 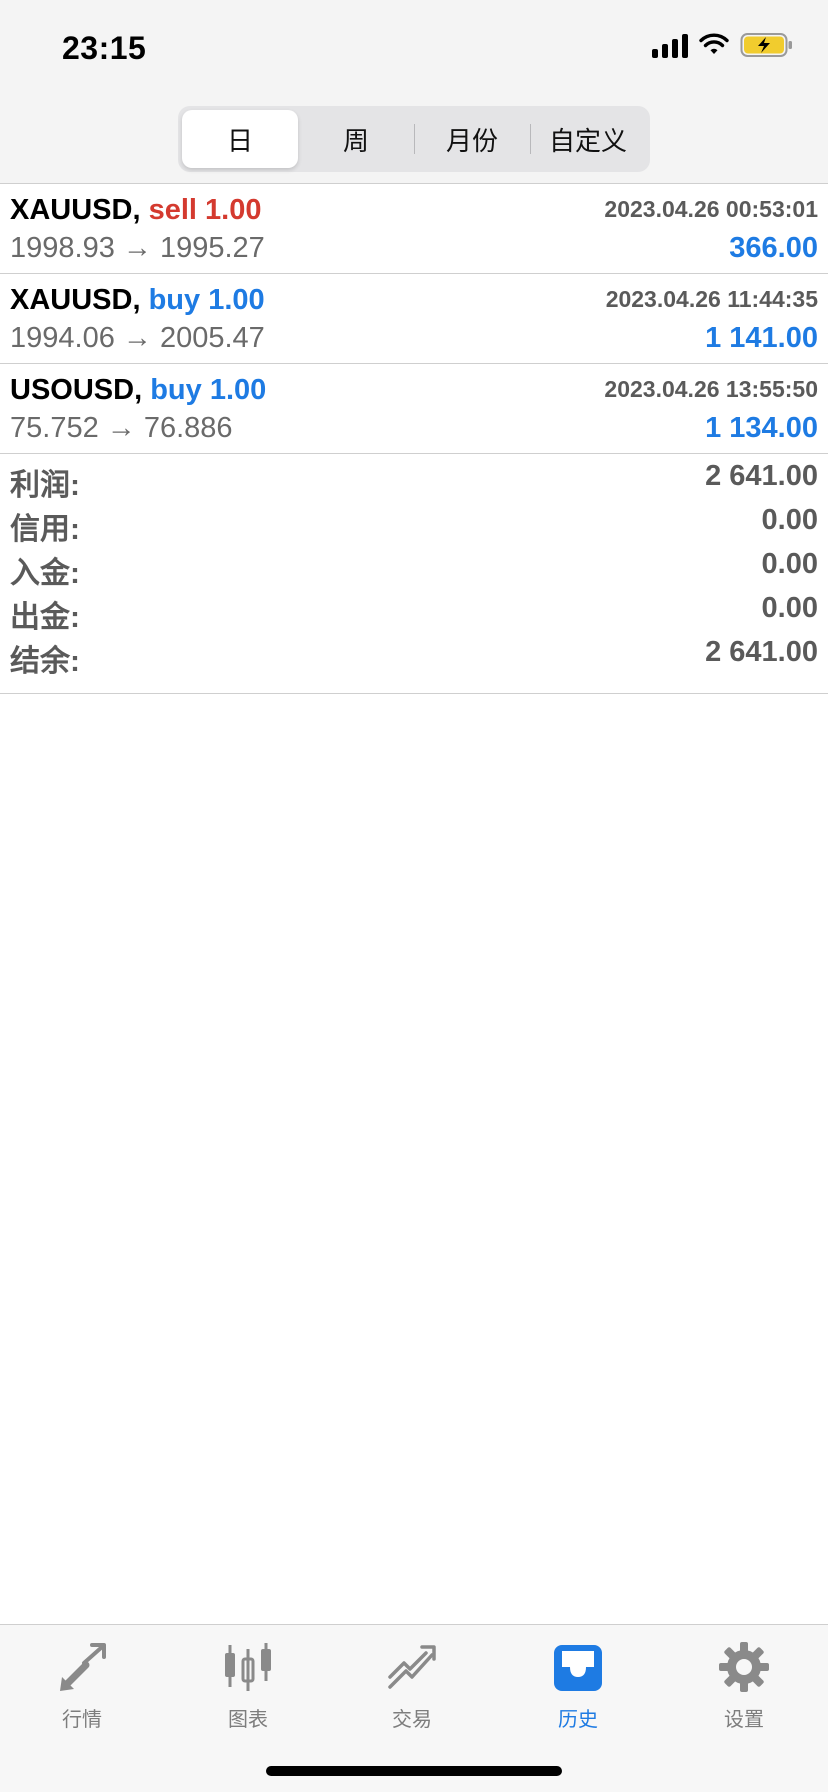 I want to click on summary-label: 结余:, so click(x=45, y=661).